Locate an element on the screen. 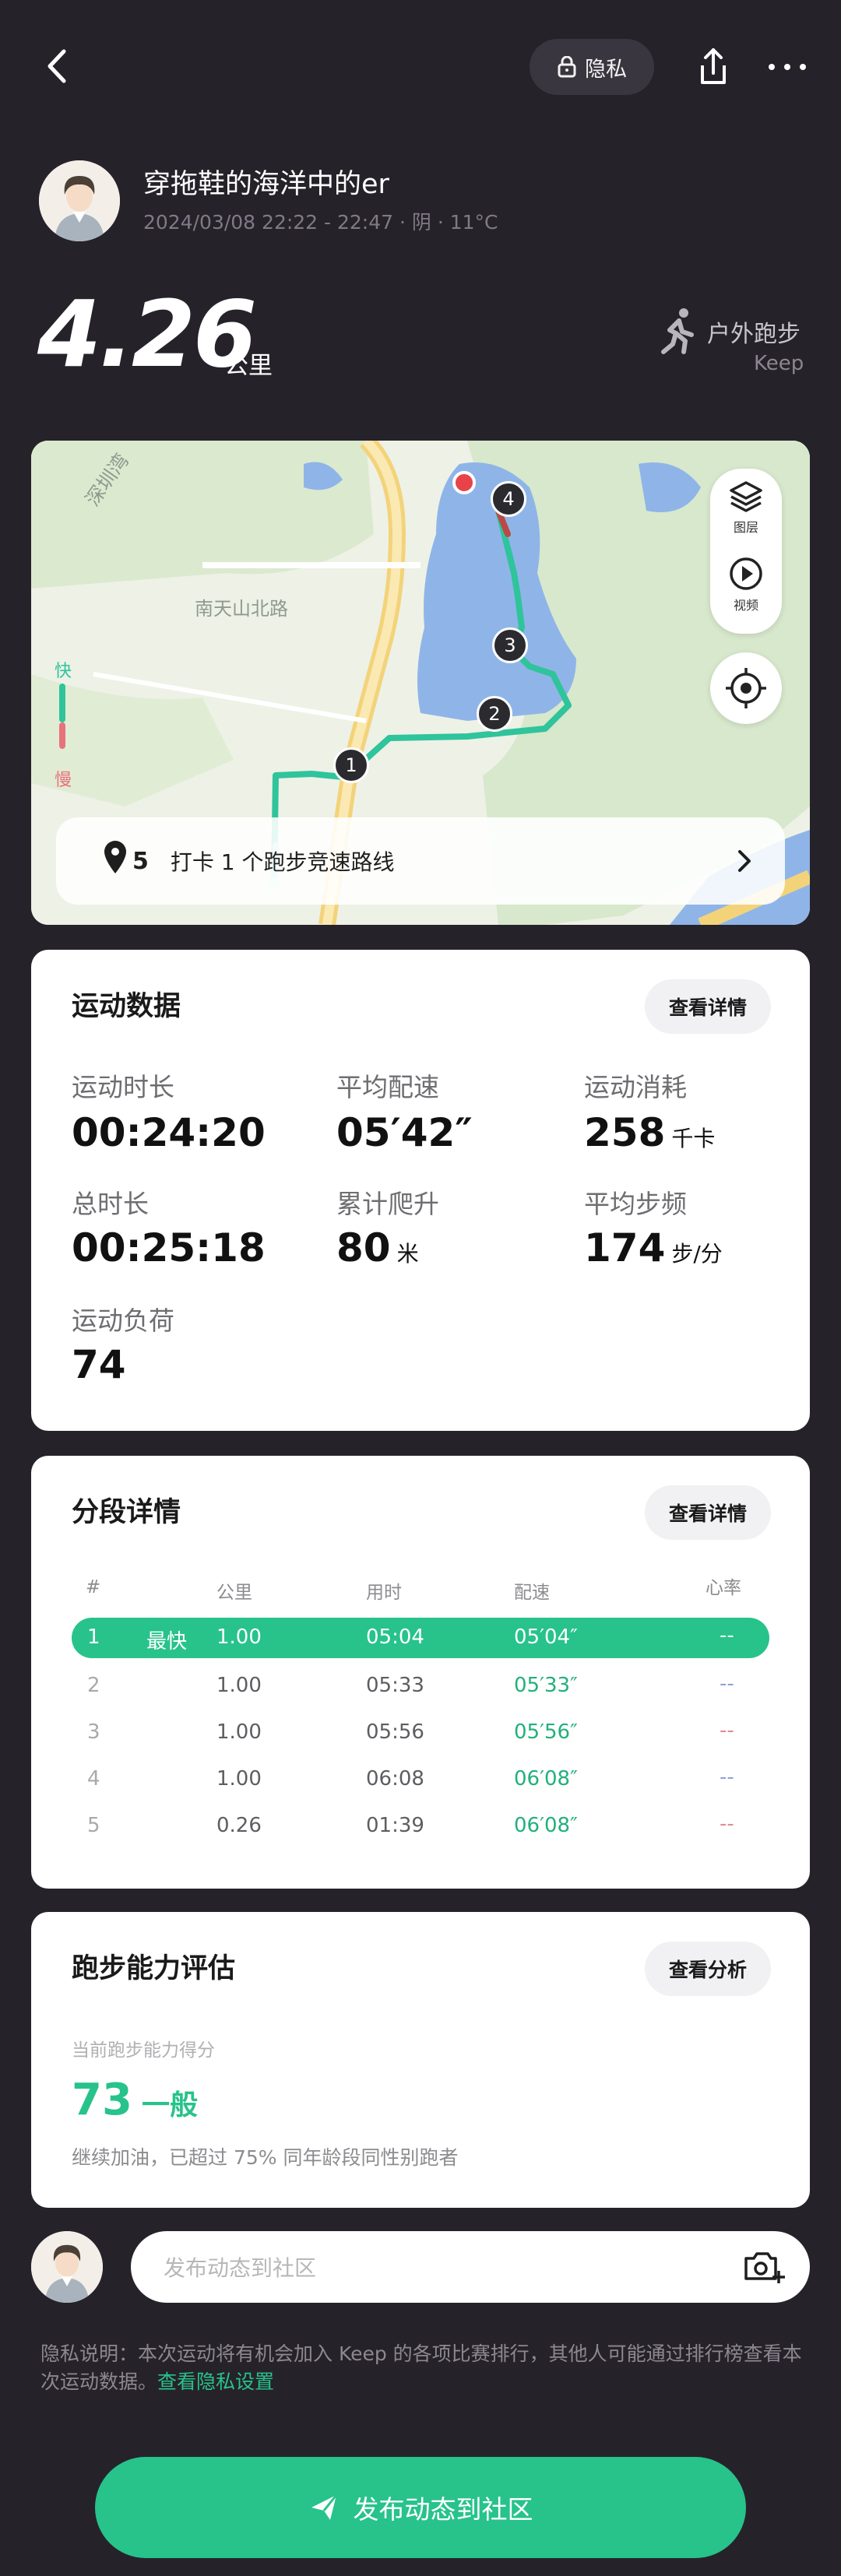  layers-label: 图层 is located at coordinates (745, 527).